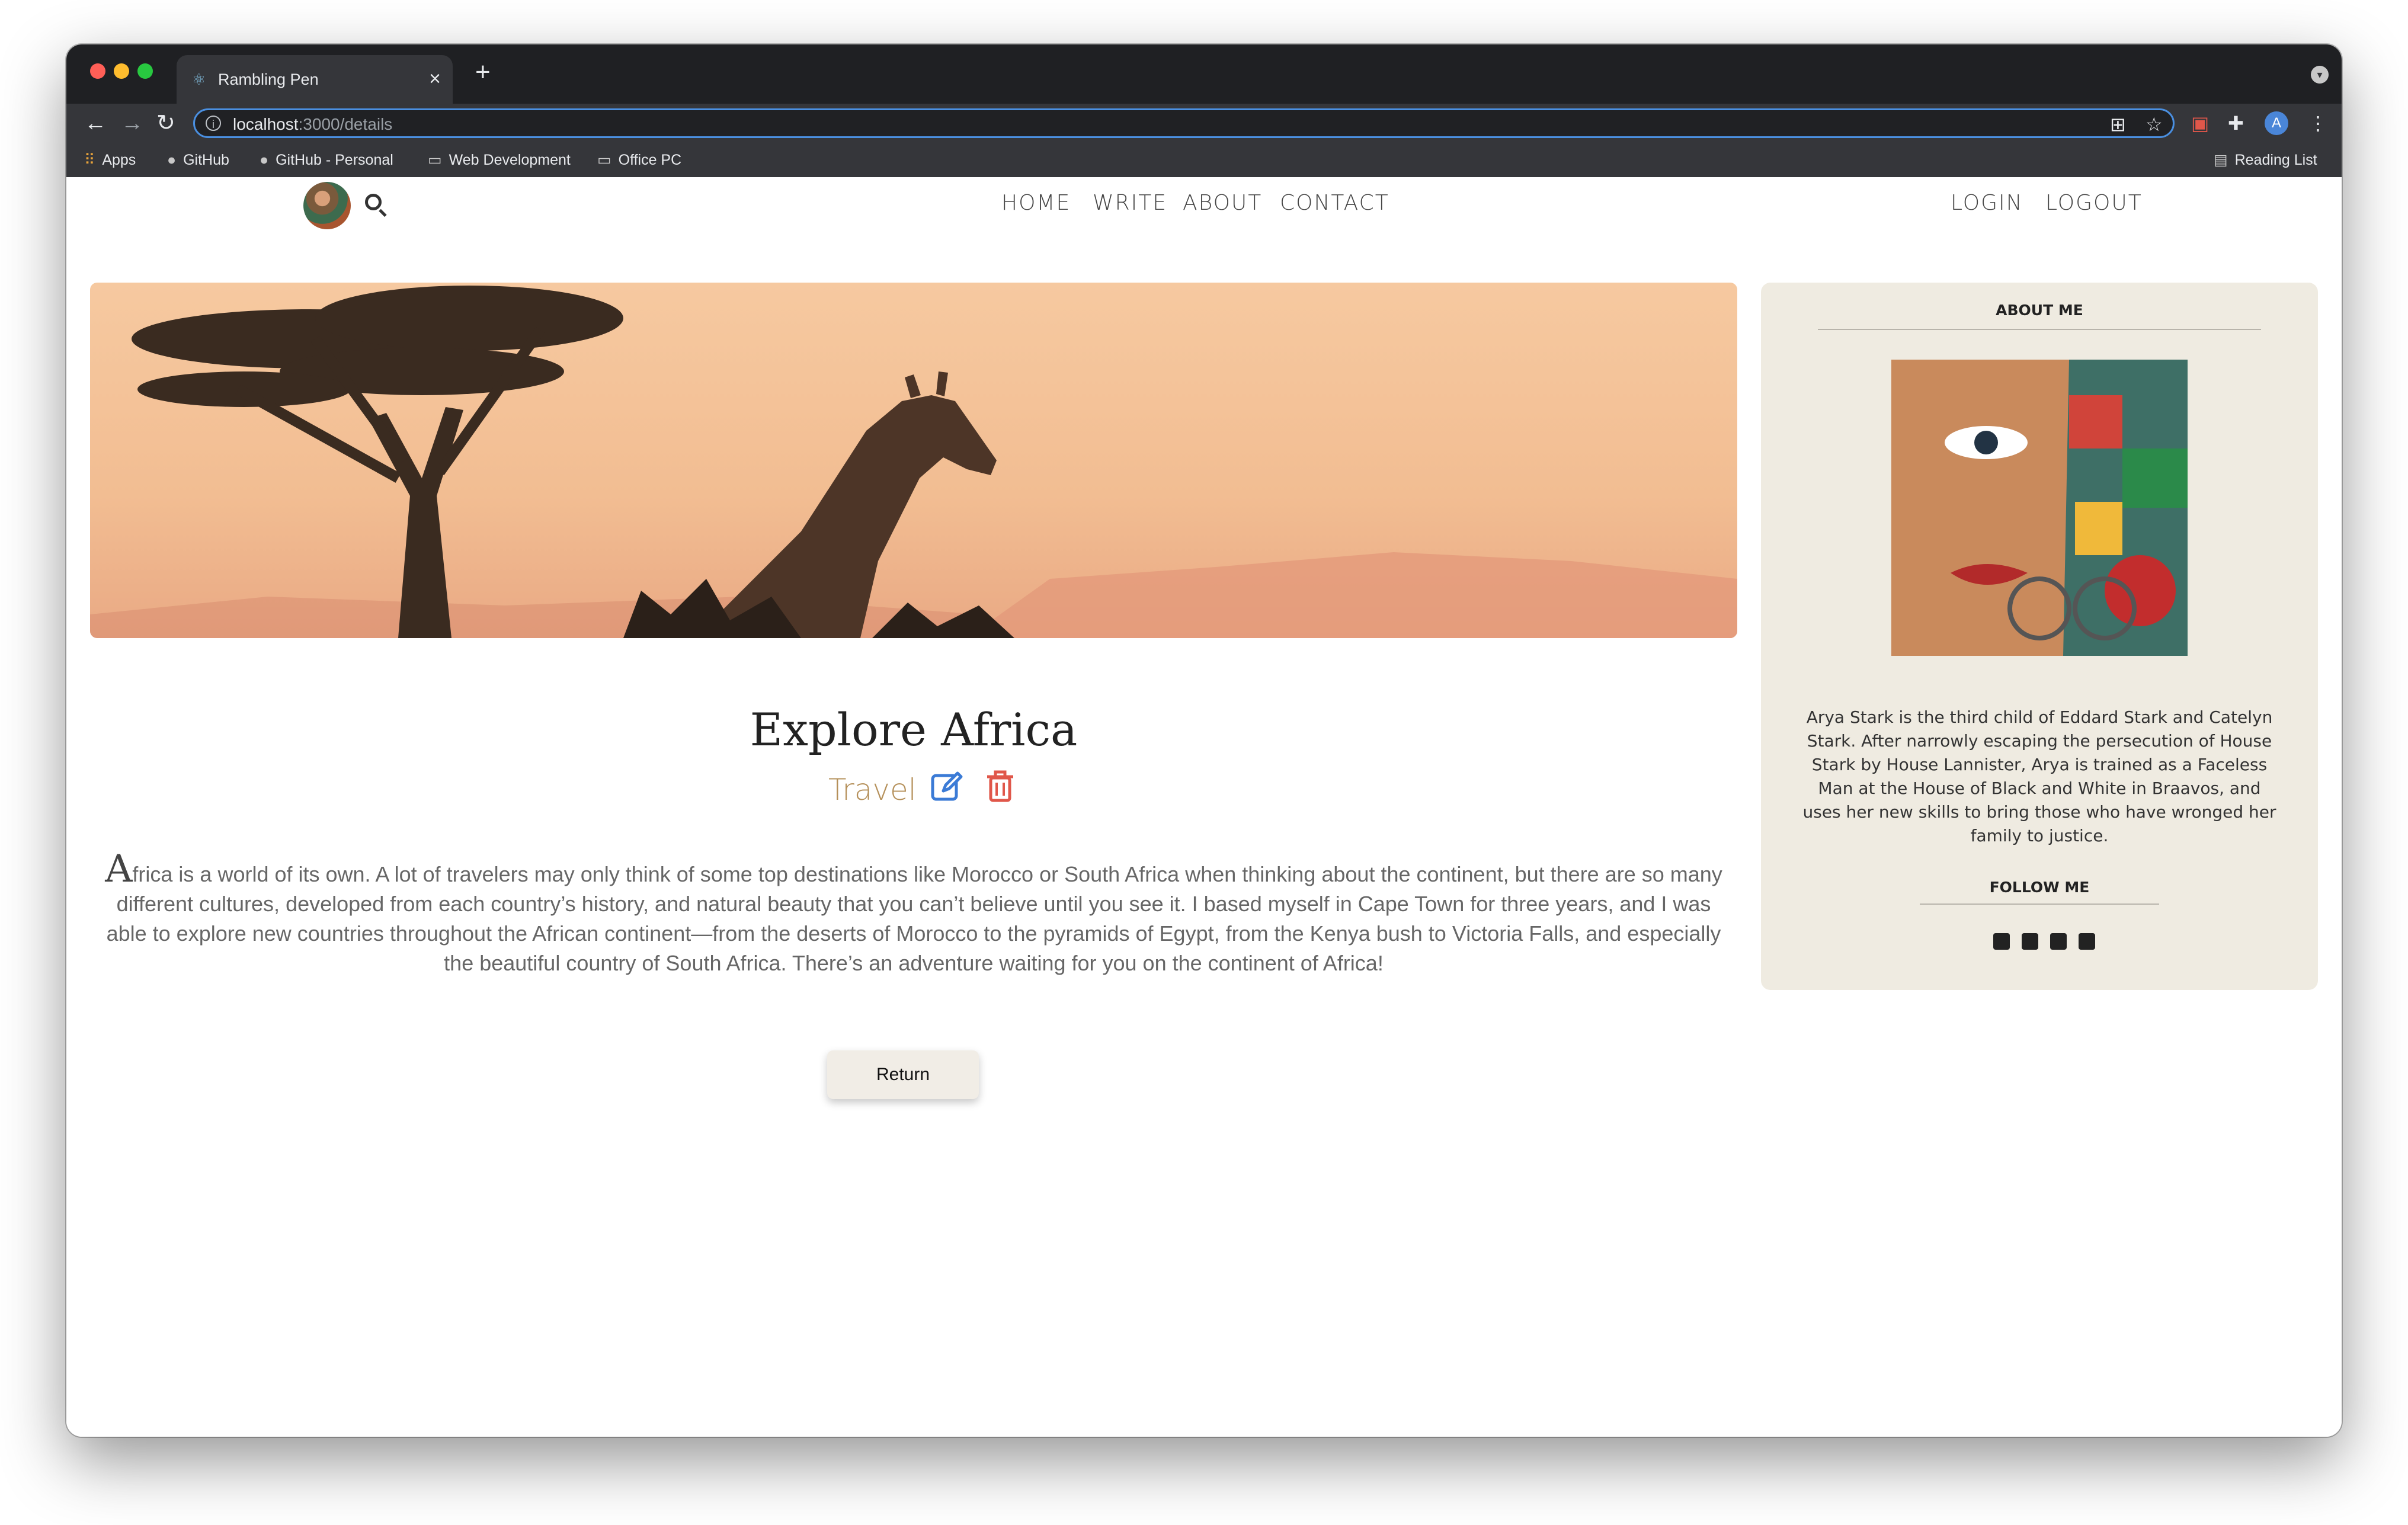  Describe the element at coordinates (2030, 942) in the screenshot. I see `instagram-icon` at that location.